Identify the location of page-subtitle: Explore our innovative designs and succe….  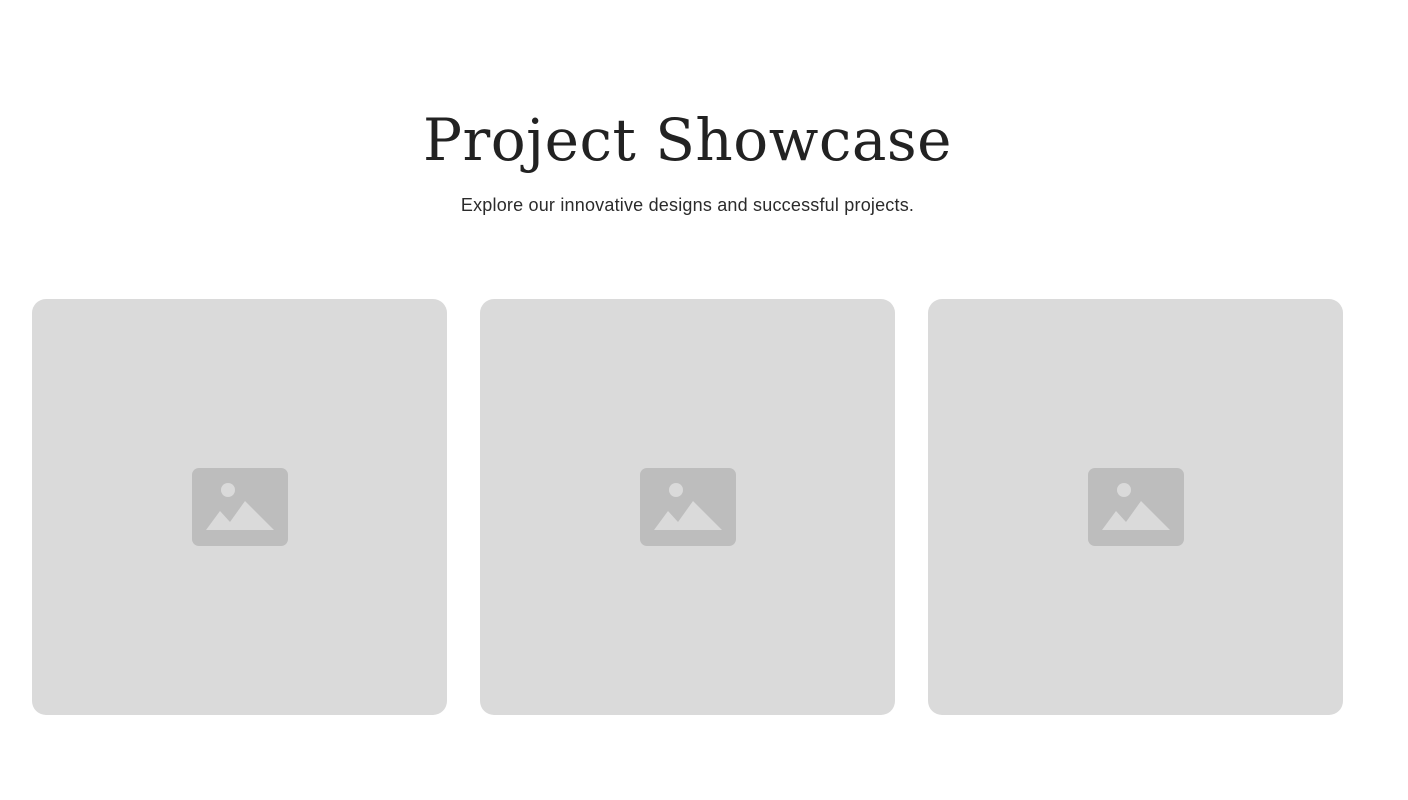
(687, 205).